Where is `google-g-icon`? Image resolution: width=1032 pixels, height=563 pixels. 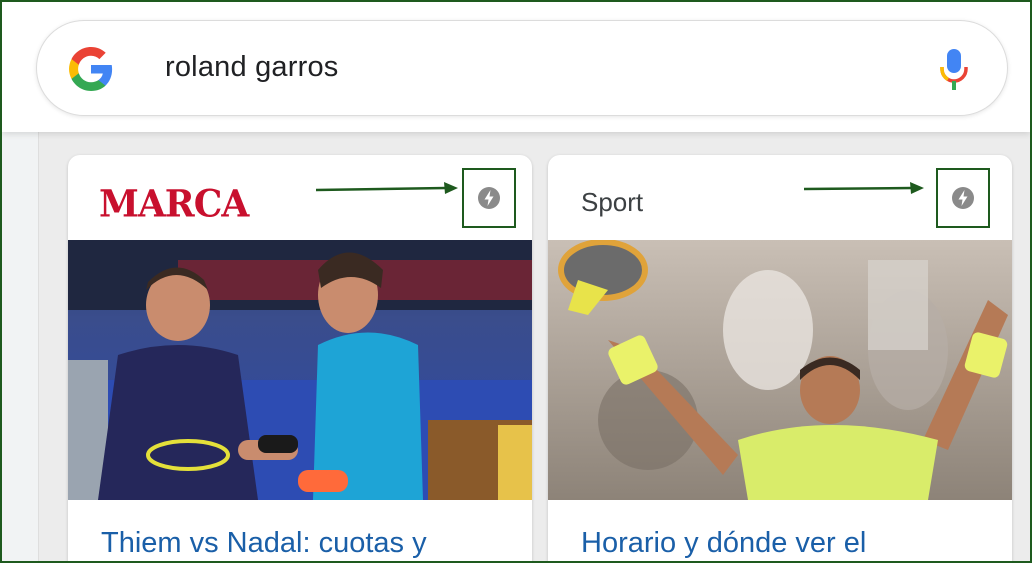 google-g-icon is located at coordinates (91, 69).